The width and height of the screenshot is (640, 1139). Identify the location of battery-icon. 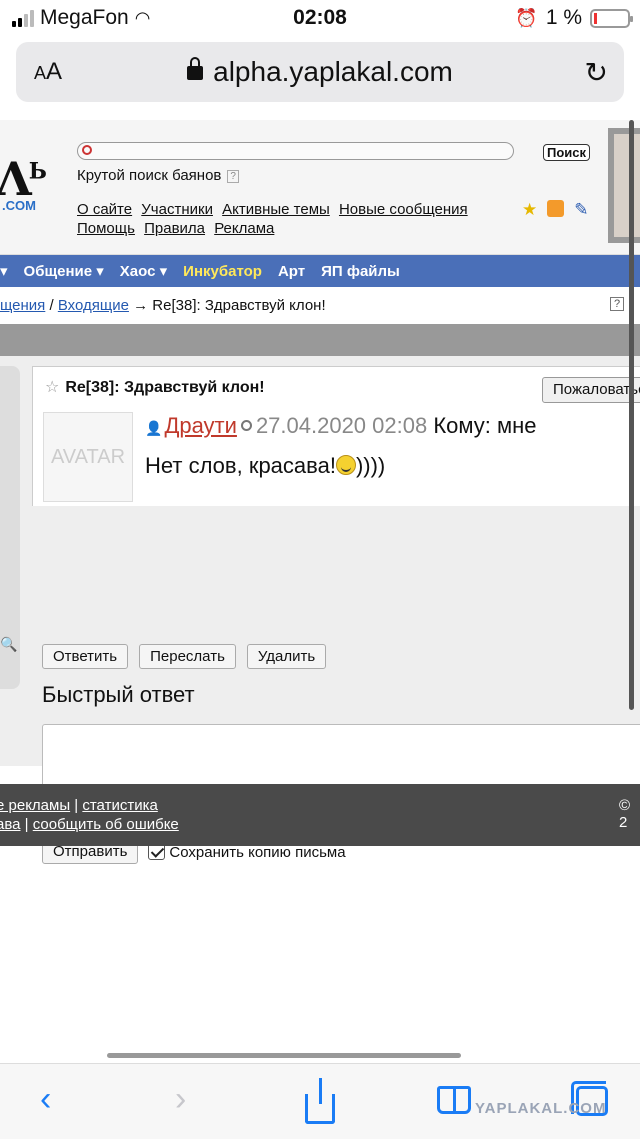
(611, 18).